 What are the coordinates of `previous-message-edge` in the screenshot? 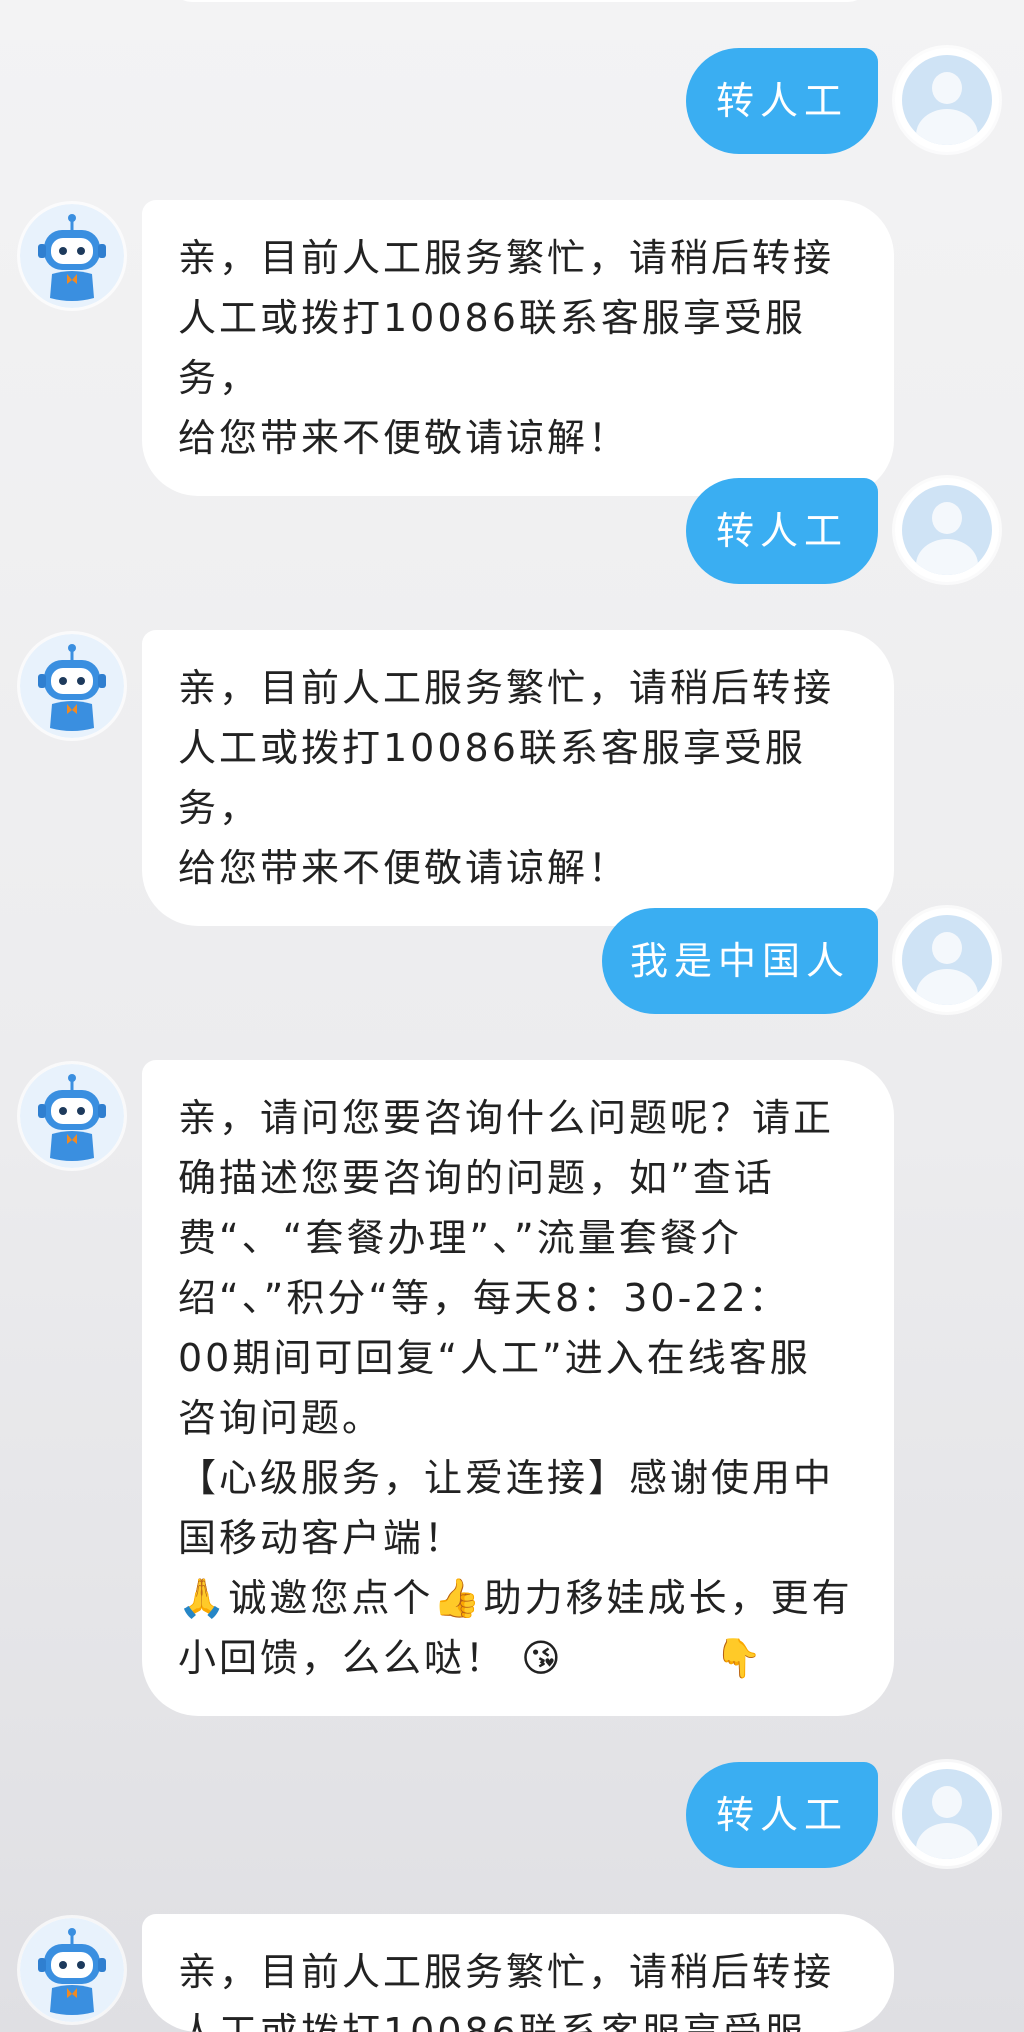 It's located at (520, 1).